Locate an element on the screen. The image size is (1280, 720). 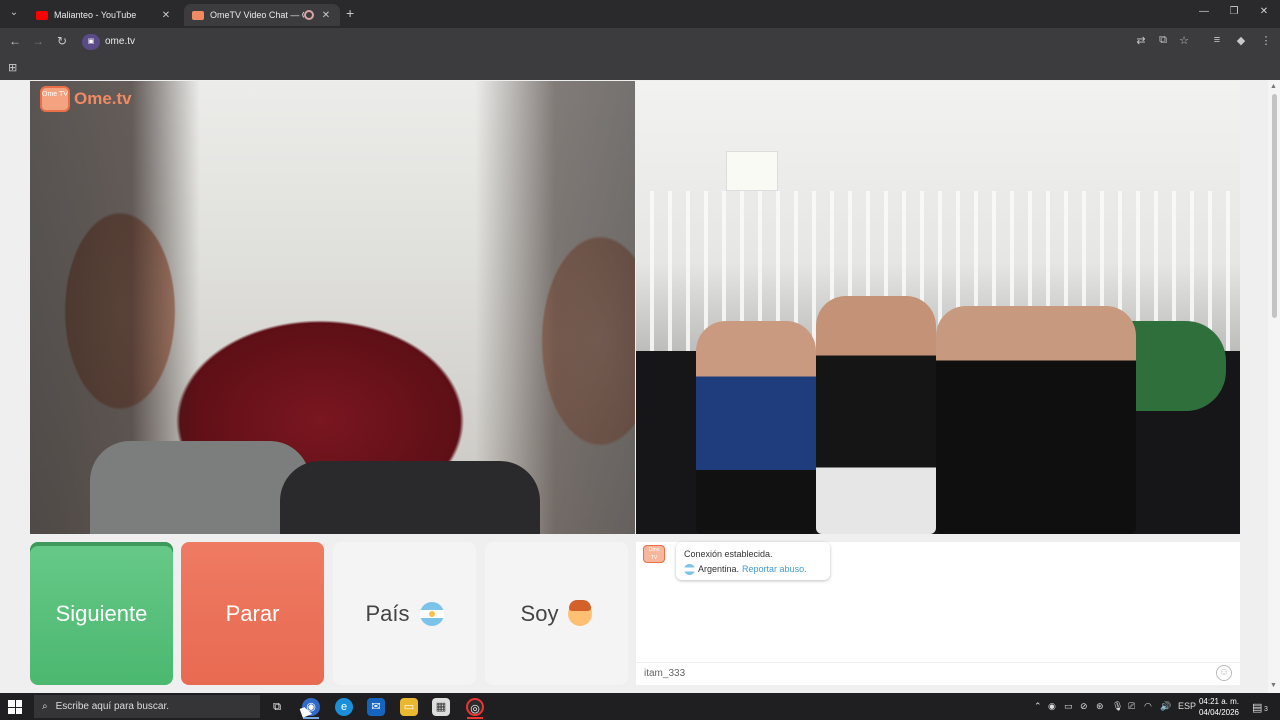
browser-toolbar is located at coordinates (640, 42).